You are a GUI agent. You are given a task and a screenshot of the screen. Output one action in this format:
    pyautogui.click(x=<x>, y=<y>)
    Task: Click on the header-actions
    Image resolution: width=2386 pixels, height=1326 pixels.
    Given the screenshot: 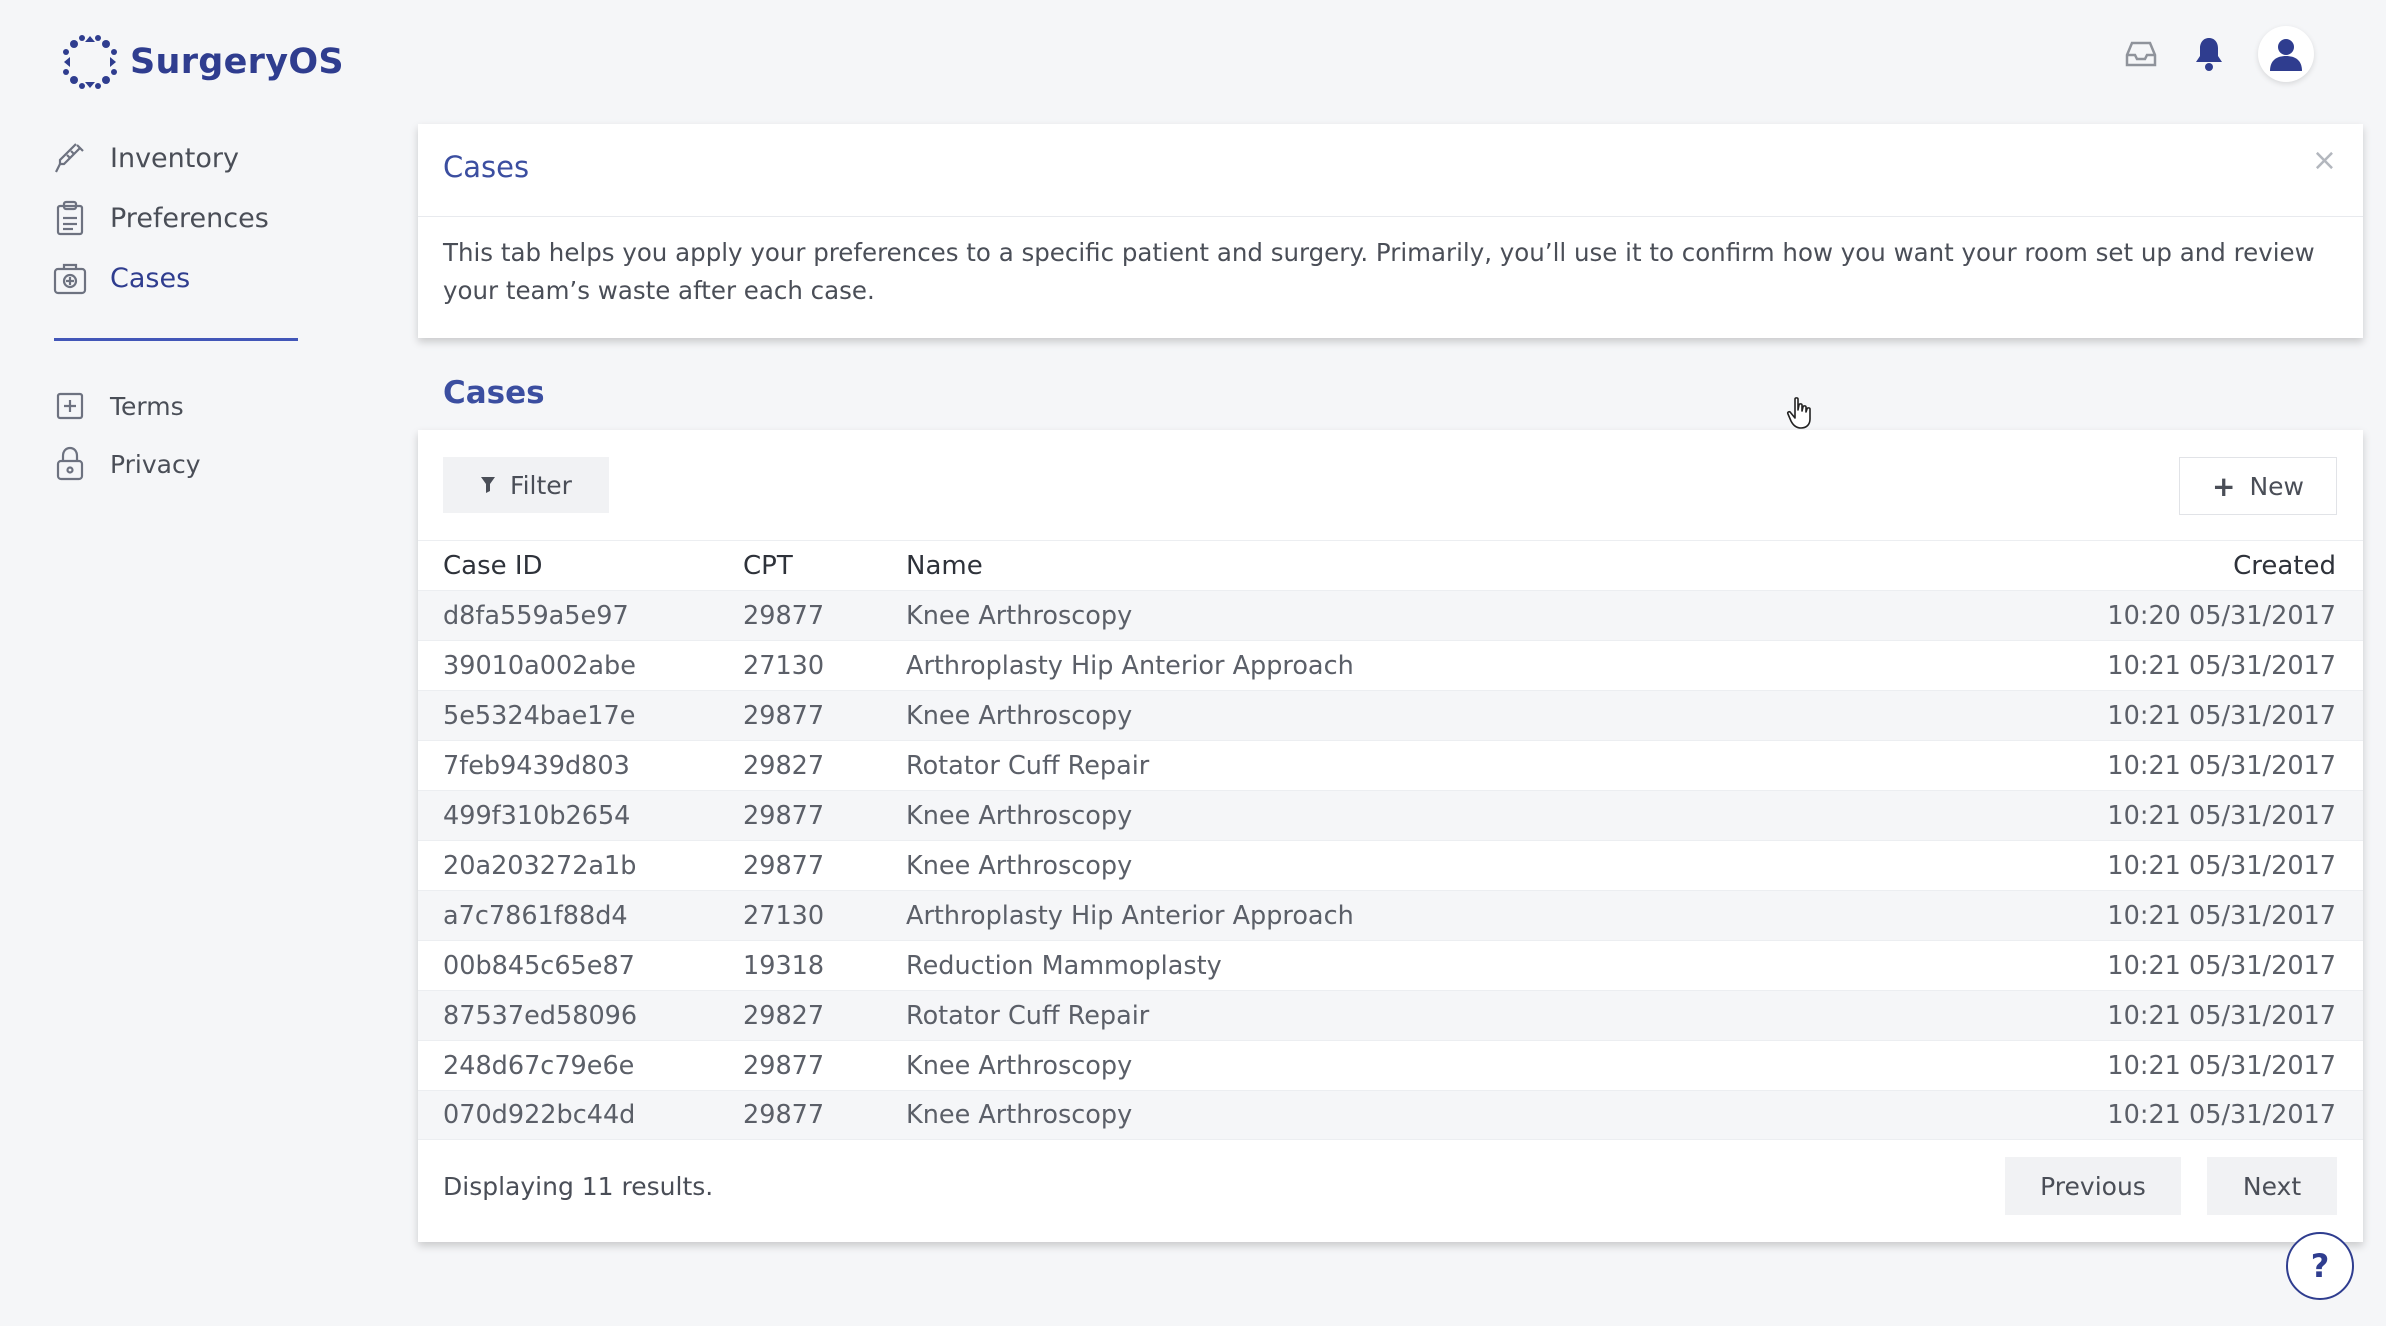 What is the action you would take?
    pyautogui.click(x=2218, y=54)
    